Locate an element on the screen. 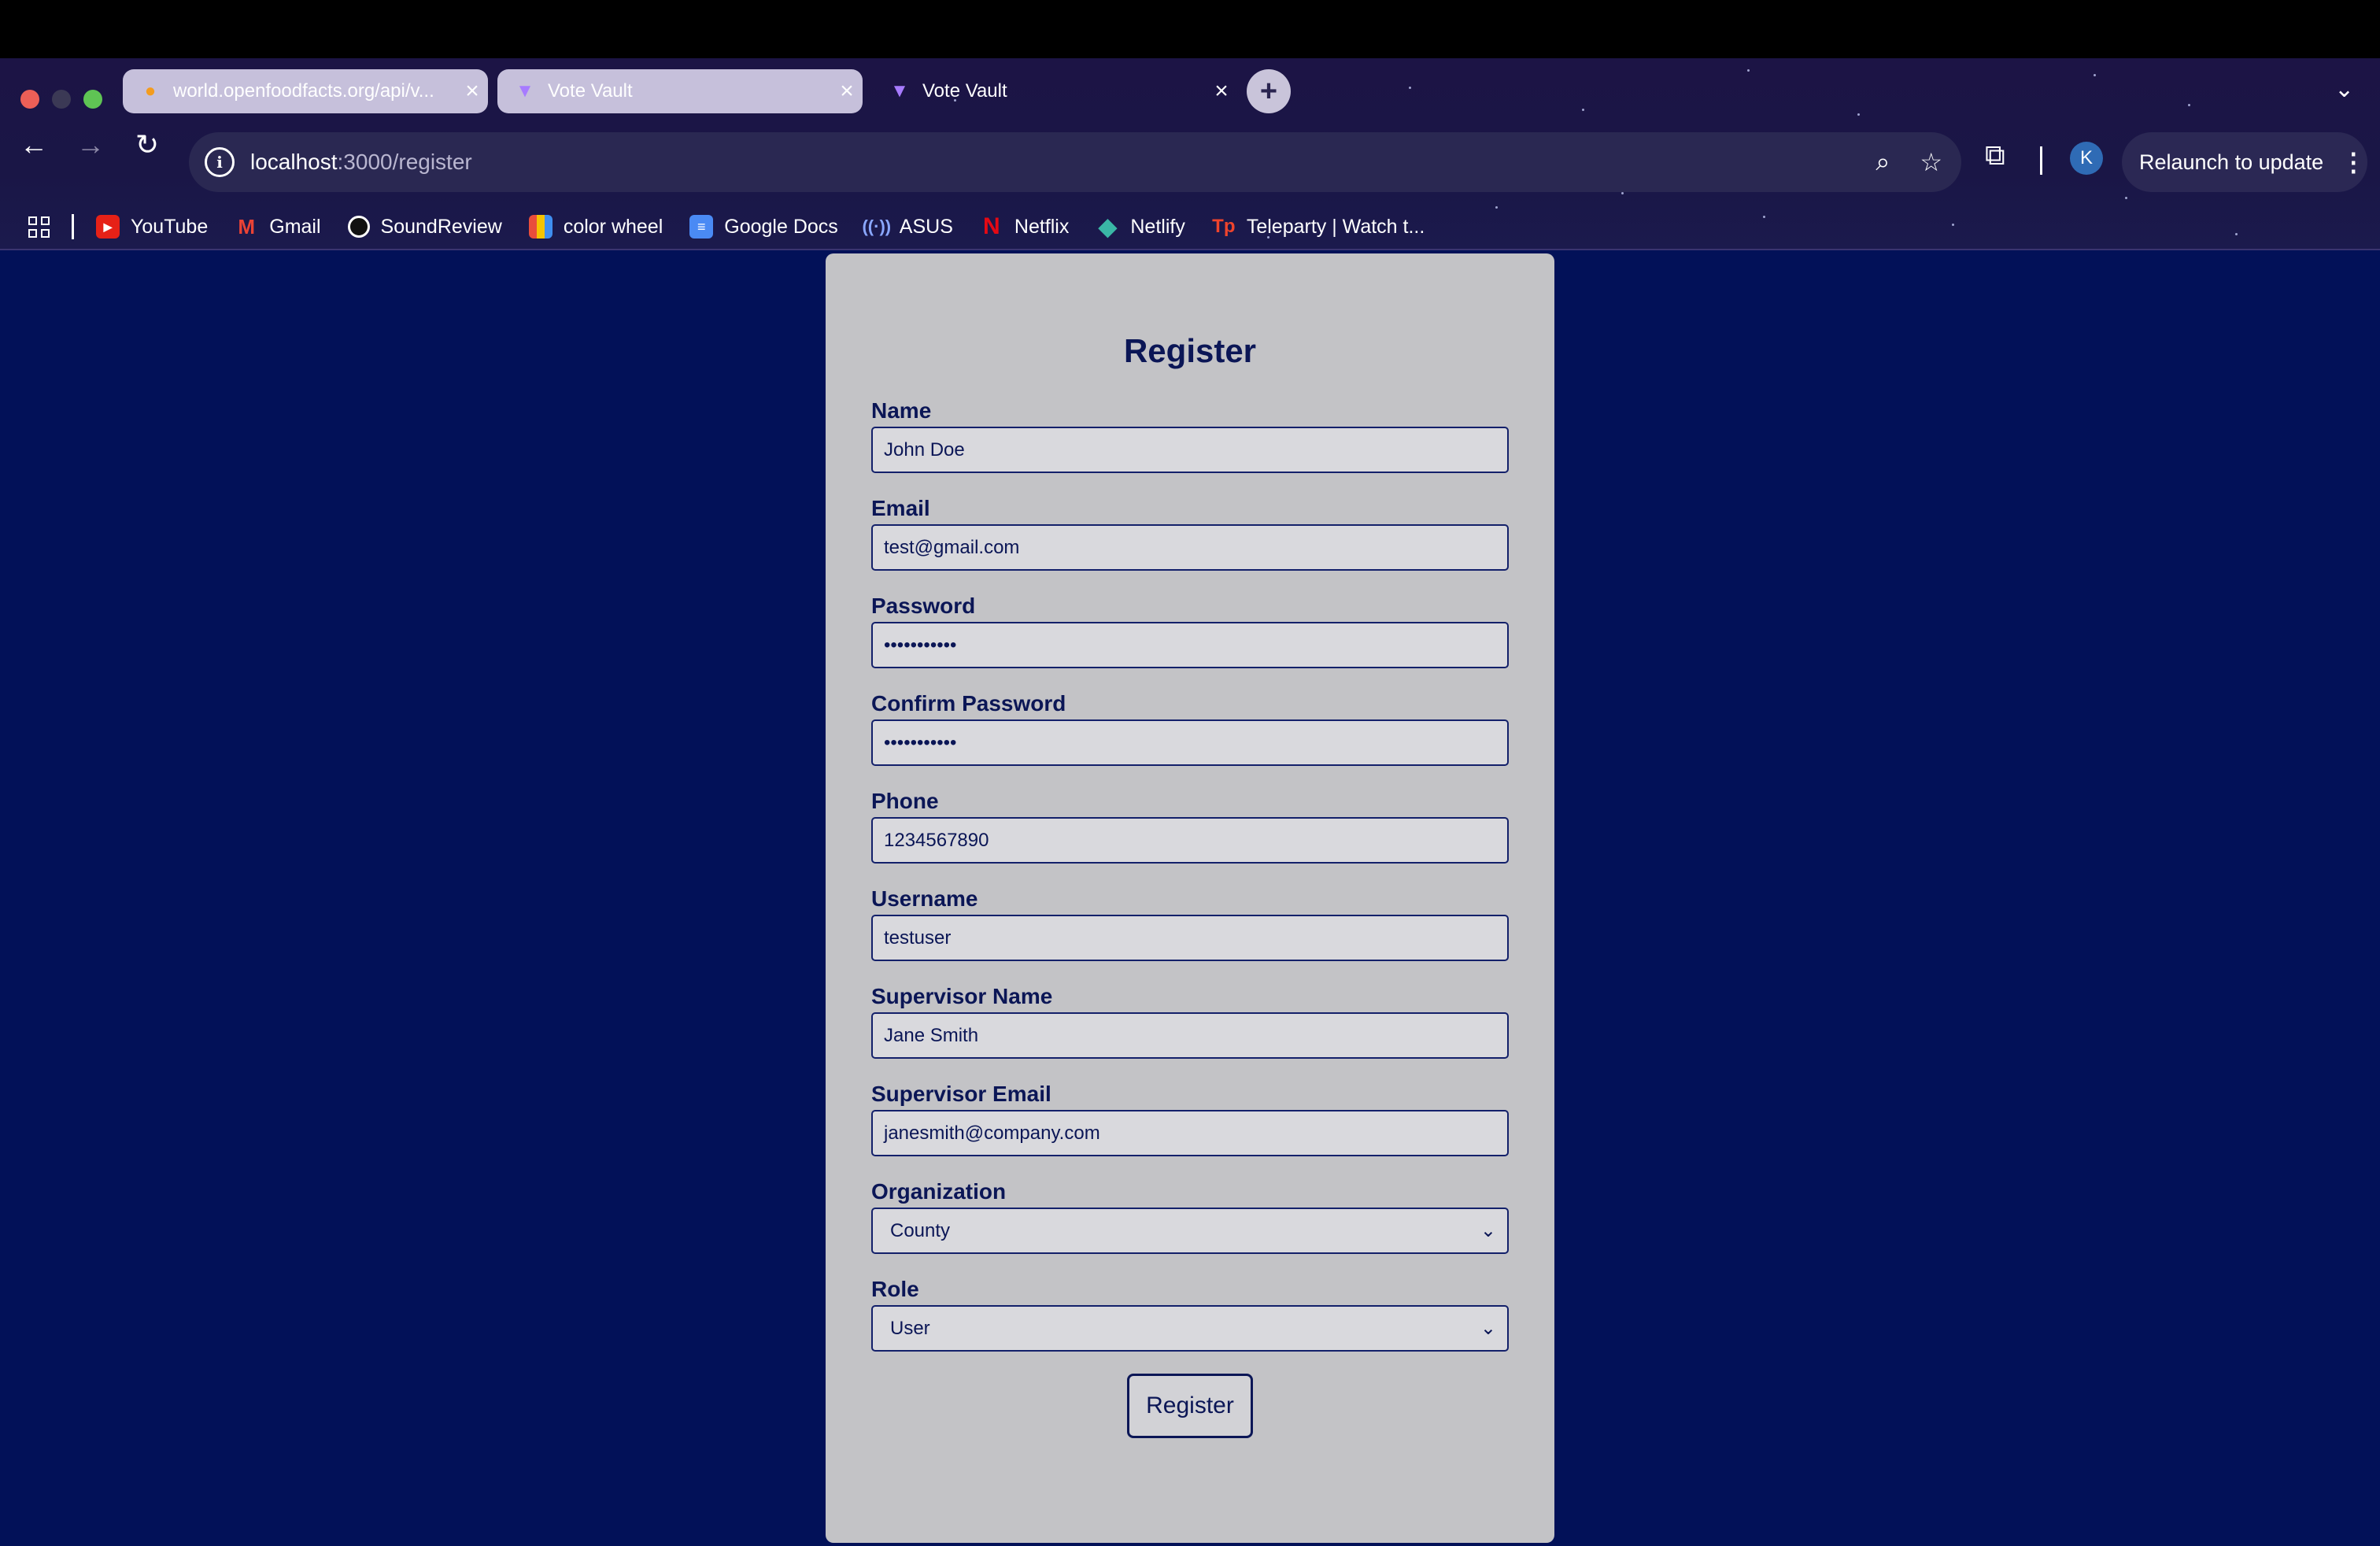 This screenshot has height=1546, width=2380. name-field-group: Name John Doe is located at coordinates (1190, 436).